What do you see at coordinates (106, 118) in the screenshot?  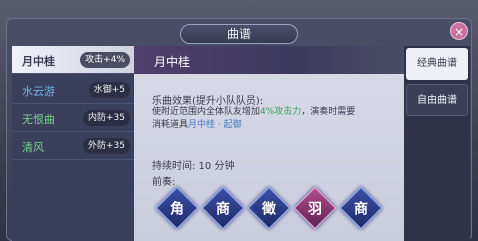 I see `song-stat-badge: 内防+35` at bounding box center [106, 118].